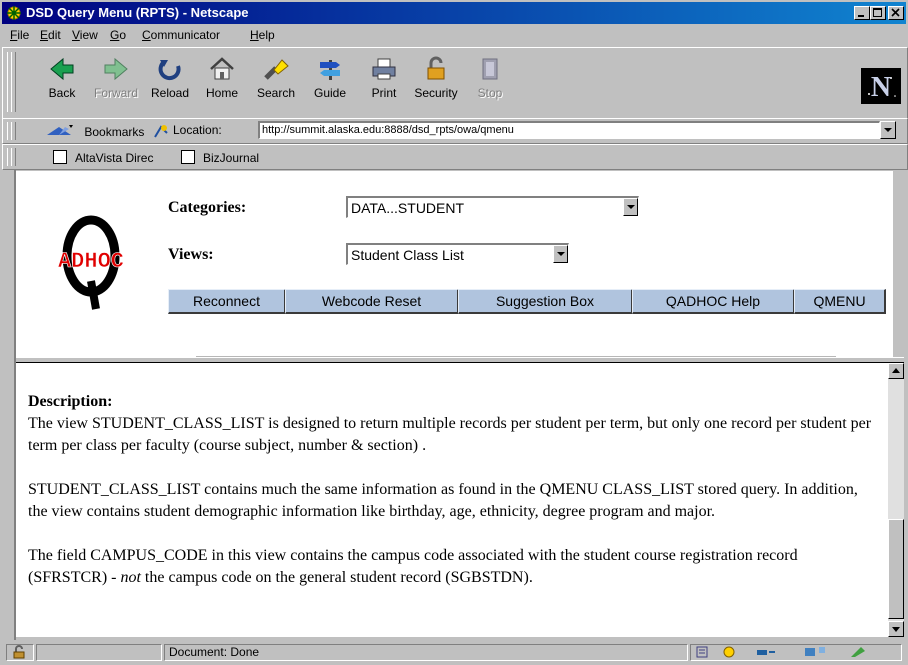 Image resolution: width=908 pixels, height=665 pixels. Describe the element at coordinates (490, 69) in the screenshot. I see `stop-icon` at that location.